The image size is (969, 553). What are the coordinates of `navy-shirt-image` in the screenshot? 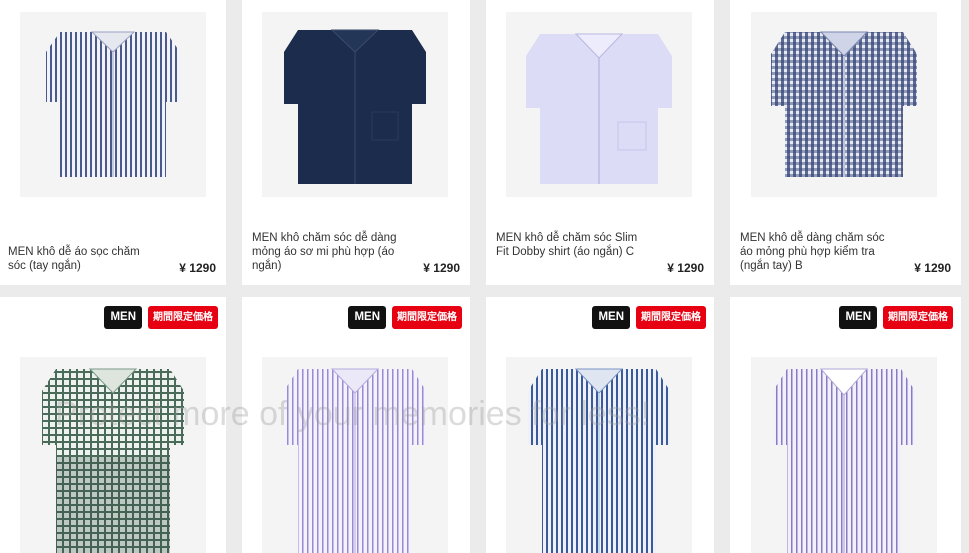 It's located at (355, 106).